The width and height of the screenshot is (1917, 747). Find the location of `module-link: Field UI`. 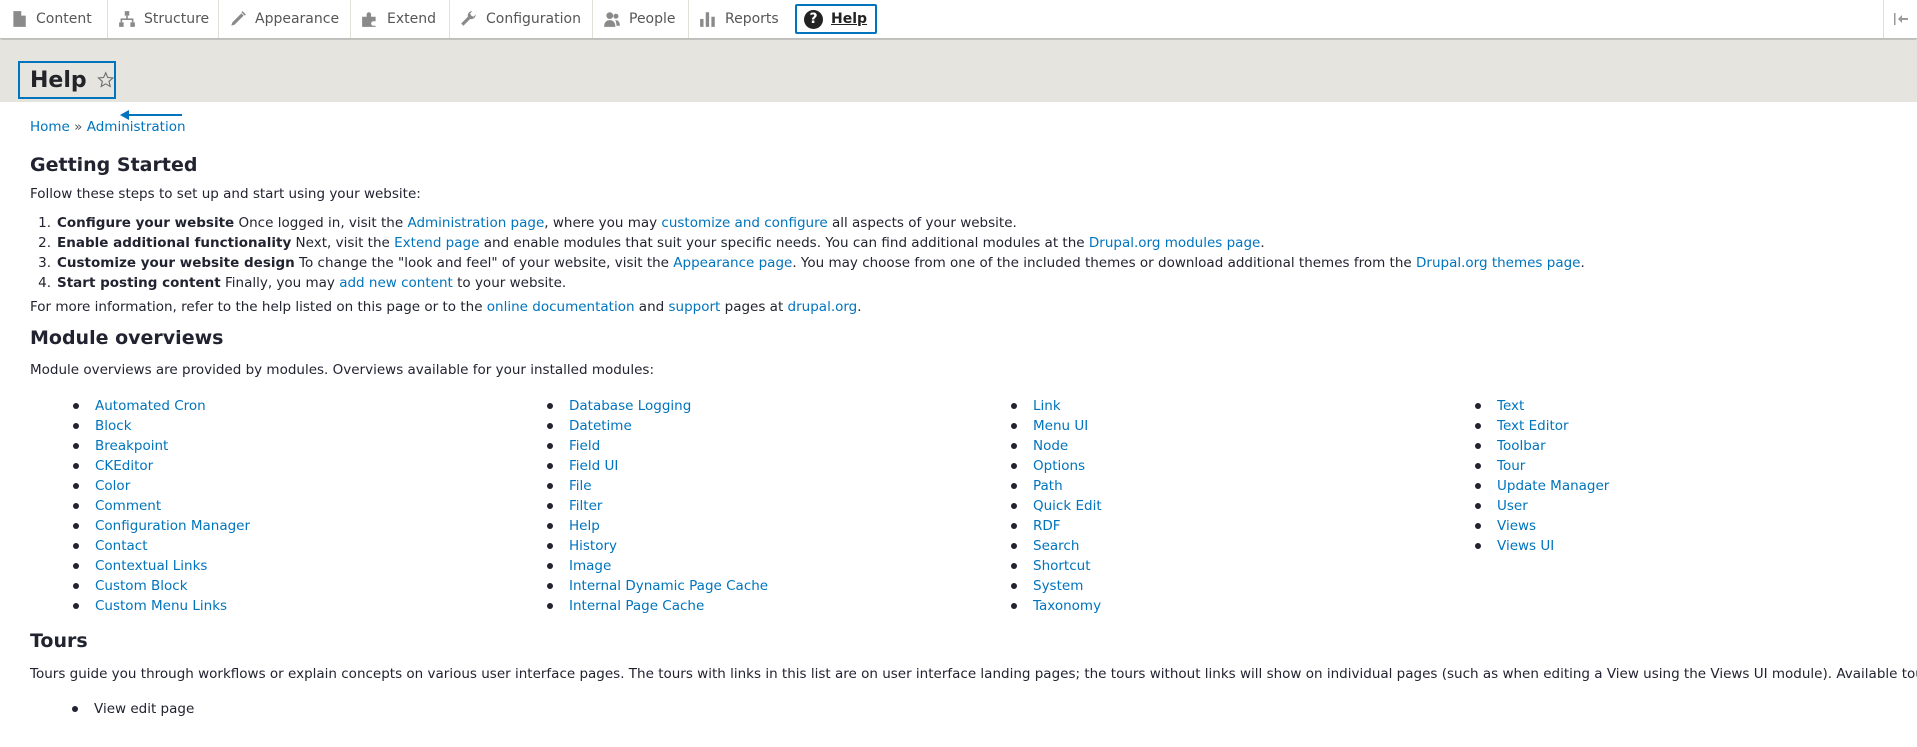

module-link: Field UI is located at coordinates (593, 466).